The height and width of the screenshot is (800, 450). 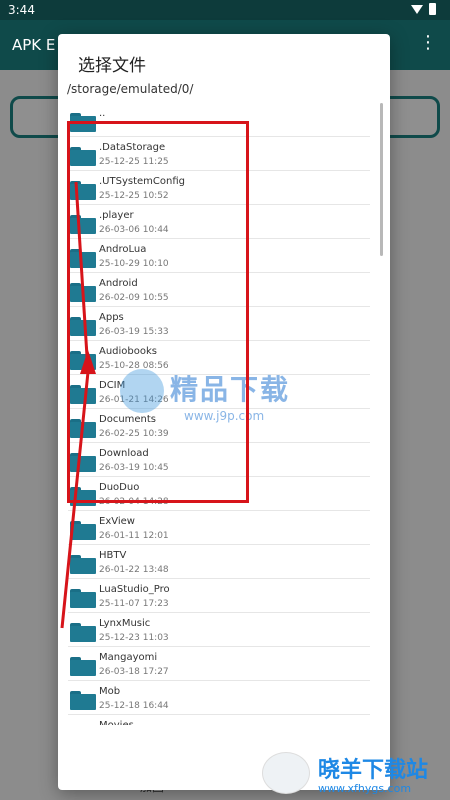 What do you see at coordinates (365, 788) in the screenshot?
I see `watermark-corner-url: www.xfhygs.com` at bounding box center [365, 788].